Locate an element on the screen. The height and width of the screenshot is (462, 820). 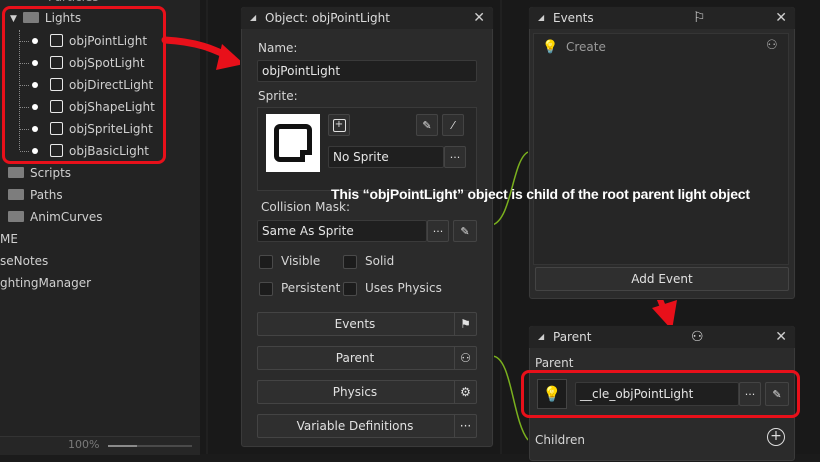
sprite-select: No Sprite is located at coordinates (386, 157).